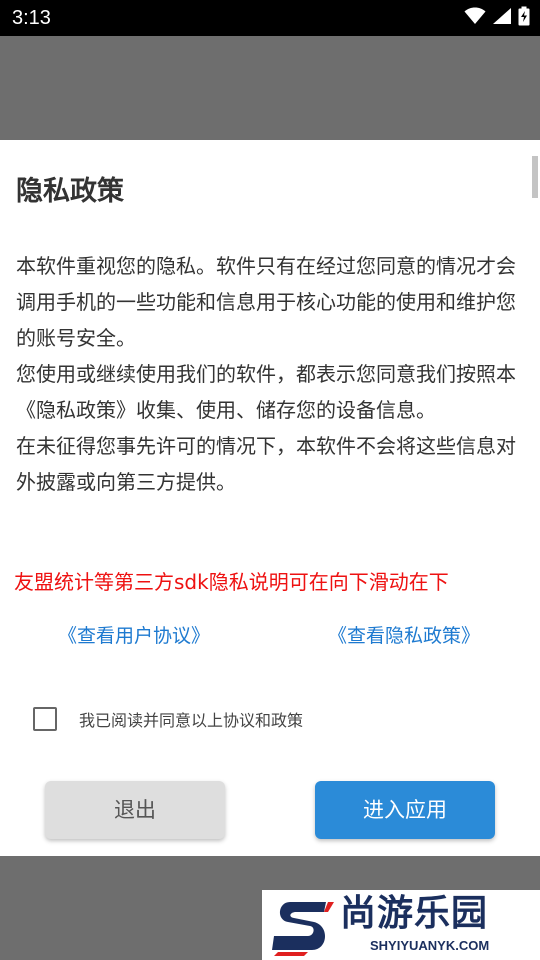 Image resolution: width=540 pixels, height=960 pixels. I want to click on cellular-signal-icon, so click(502, 18).